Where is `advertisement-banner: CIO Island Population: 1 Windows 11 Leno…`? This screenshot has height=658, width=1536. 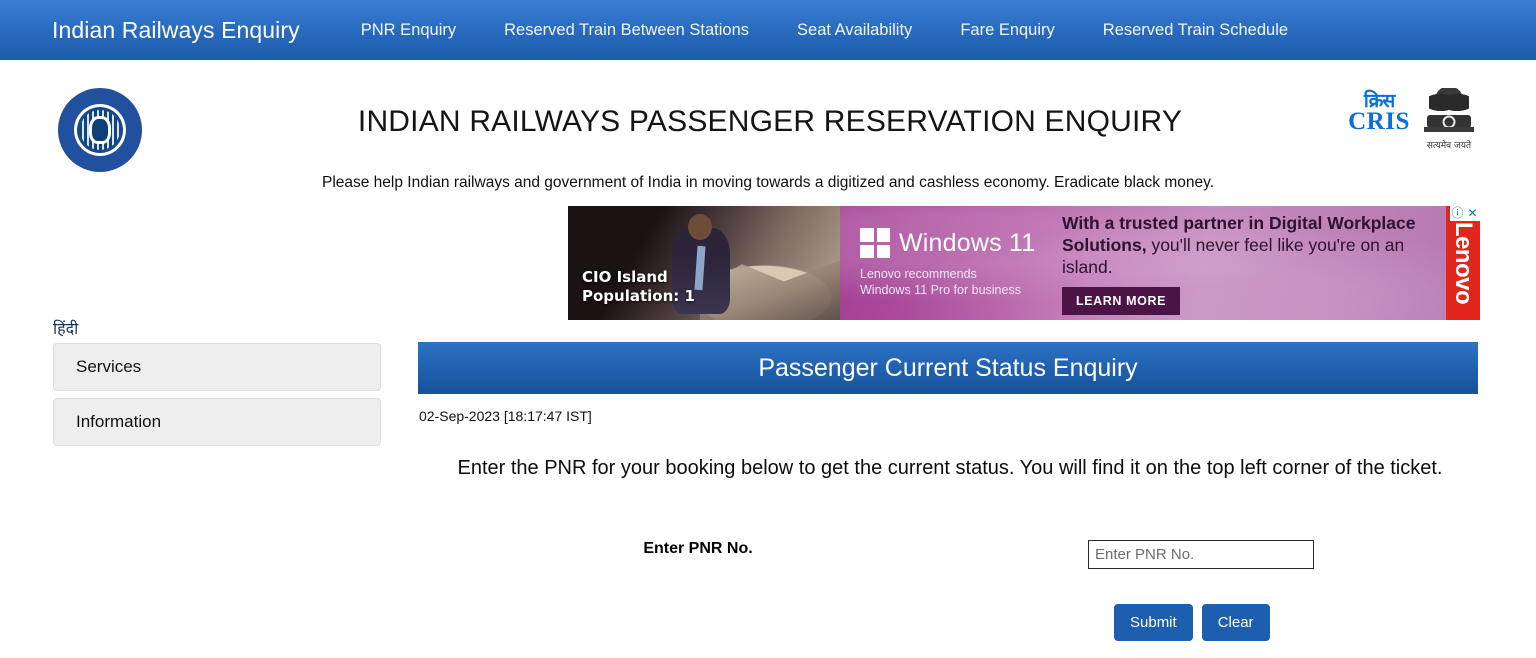 advertisement-banner: CIO Island Population: 1 Windows 11 Leno… is located at coordinates (1024, 263).